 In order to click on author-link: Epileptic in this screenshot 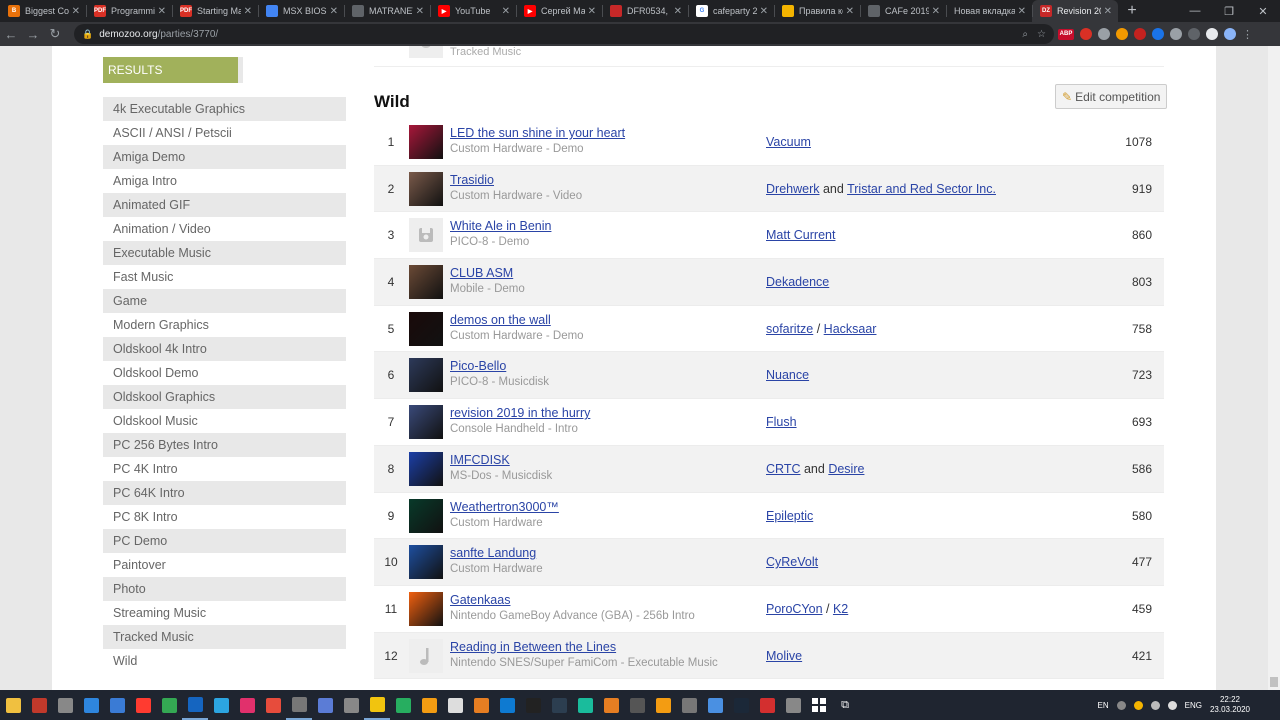, I will do `click(789, 516)`.